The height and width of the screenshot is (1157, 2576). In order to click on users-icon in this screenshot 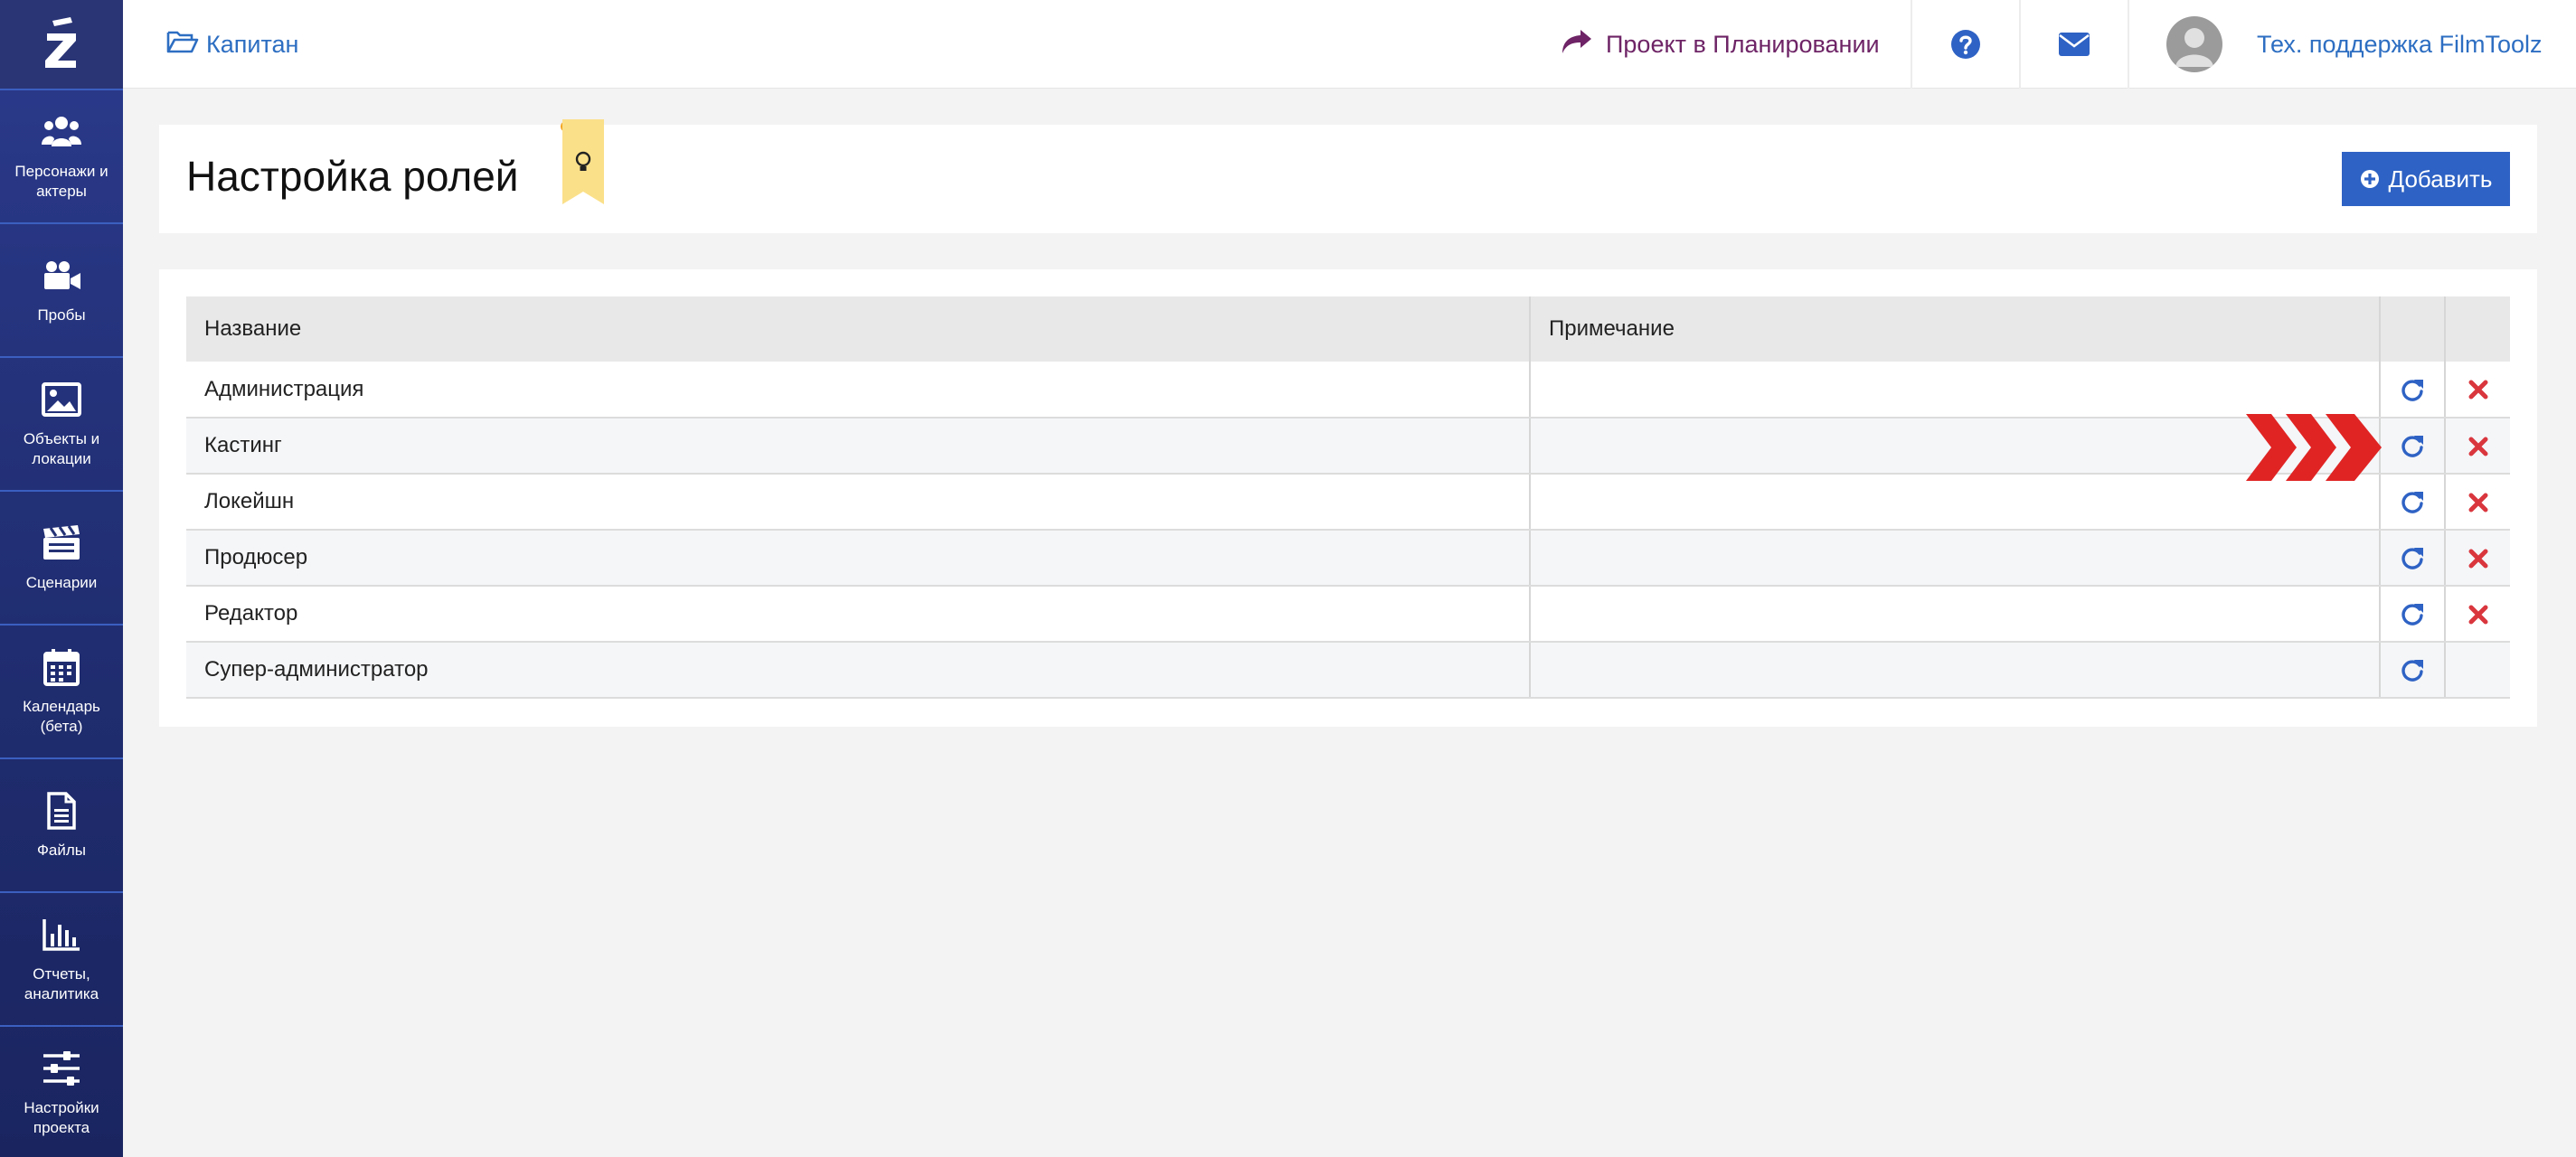, I will do `click(62, 132)`.